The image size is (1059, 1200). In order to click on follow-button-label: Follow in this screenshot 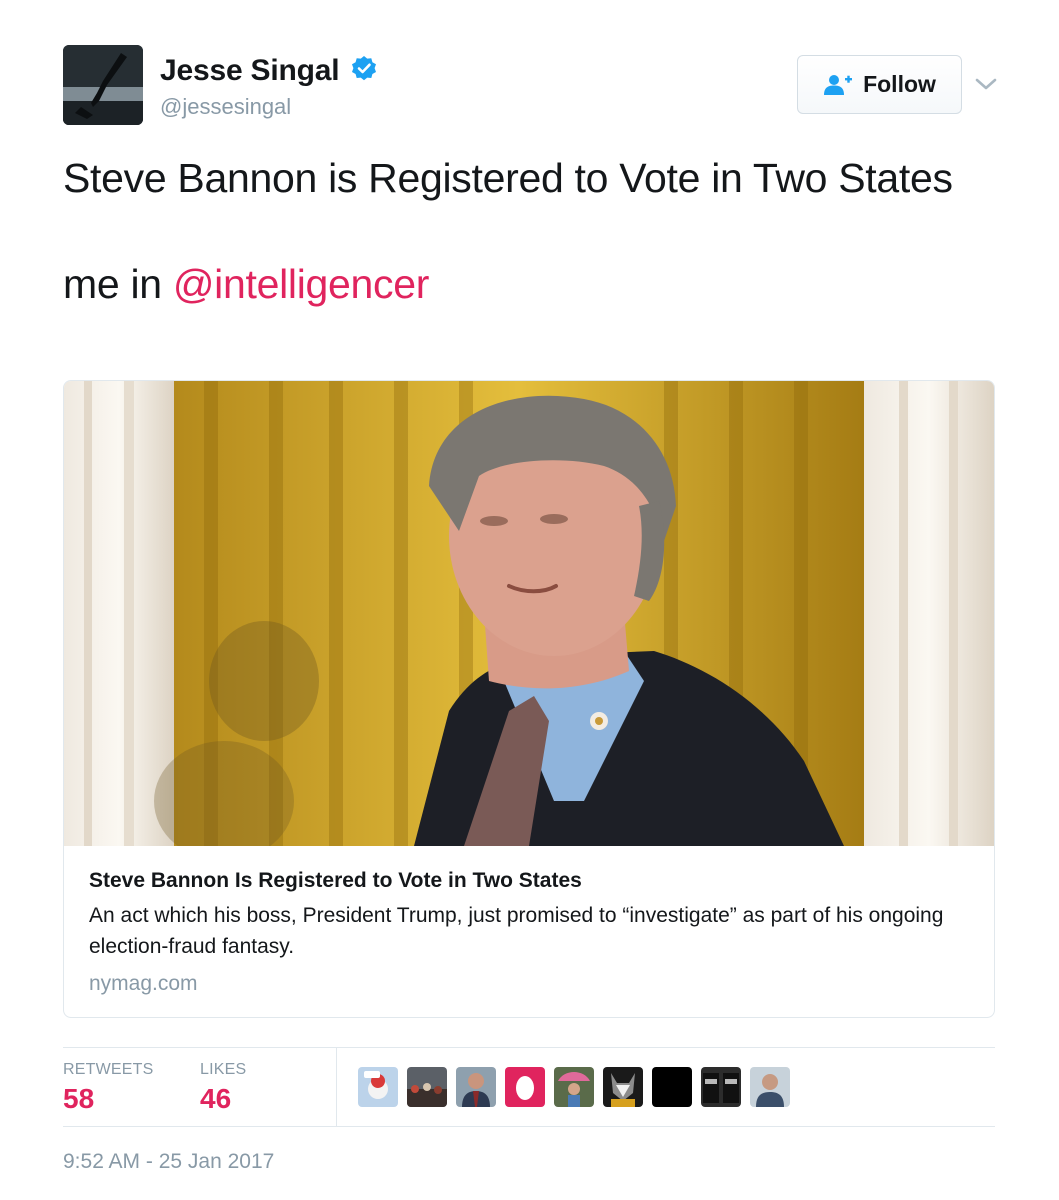, I will do `click(899, 84)`.